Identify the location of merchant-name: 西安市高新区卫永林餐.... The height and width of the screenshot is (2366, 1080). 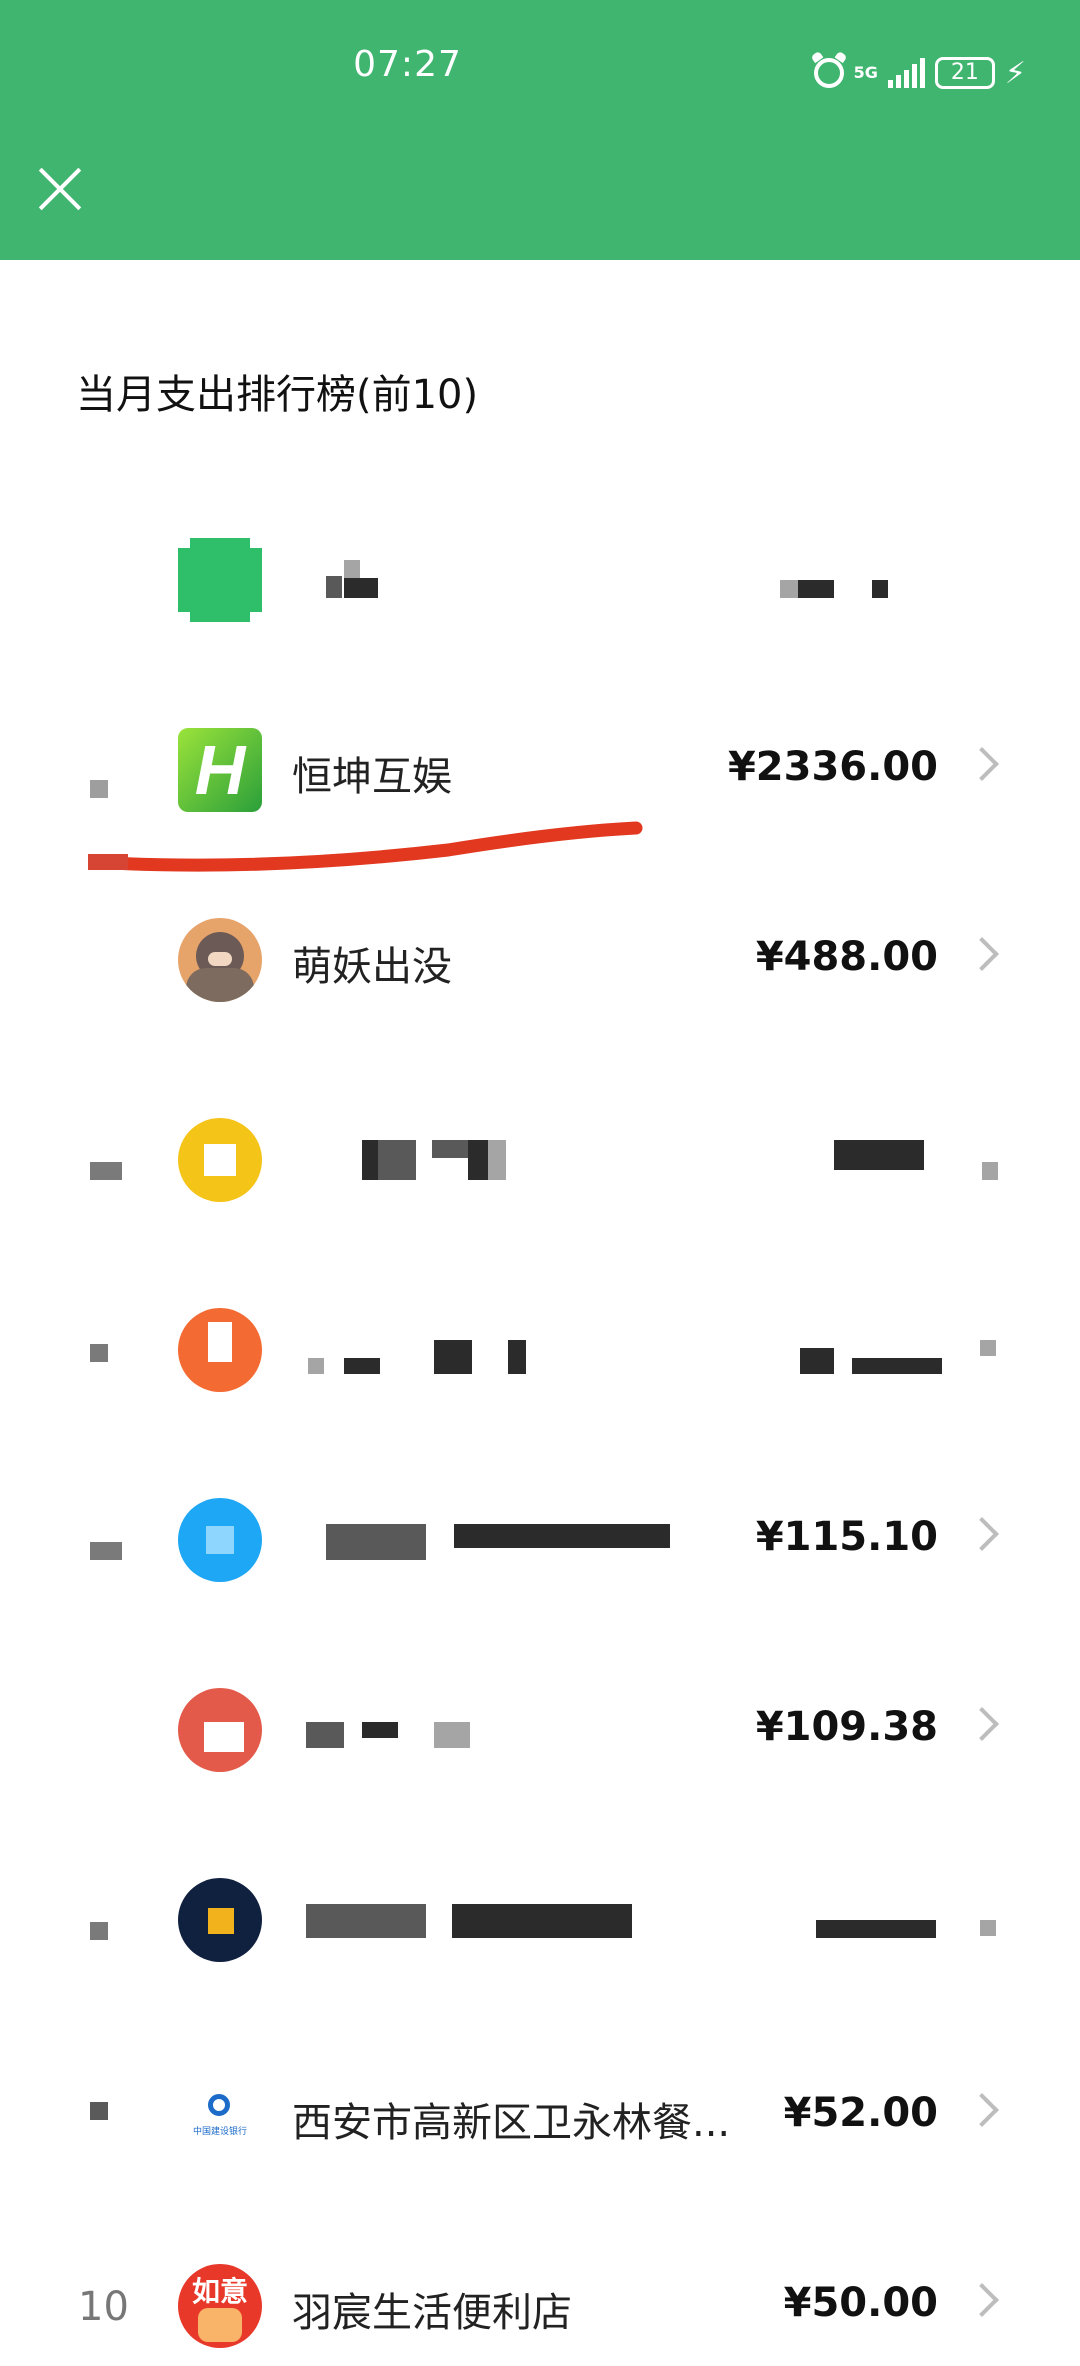
(511, 2123).